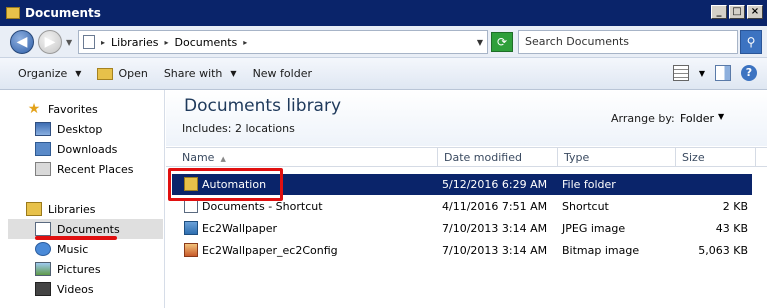  Describe the element at coordinates (238, 128) in the screenshot. I see `library-includes: Includes: 2 locations` at that location.